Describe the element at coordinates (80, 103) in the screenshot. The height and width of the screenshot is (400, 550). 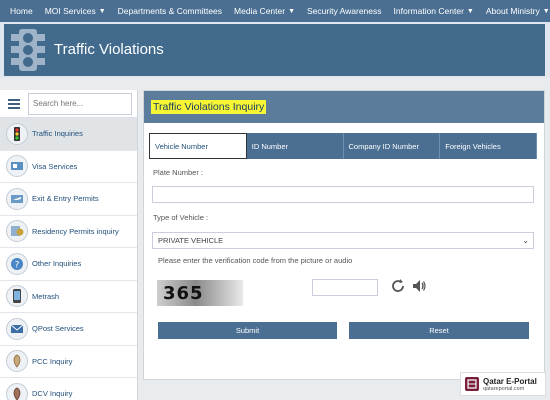
I see `sidebar-search-input` at that location.